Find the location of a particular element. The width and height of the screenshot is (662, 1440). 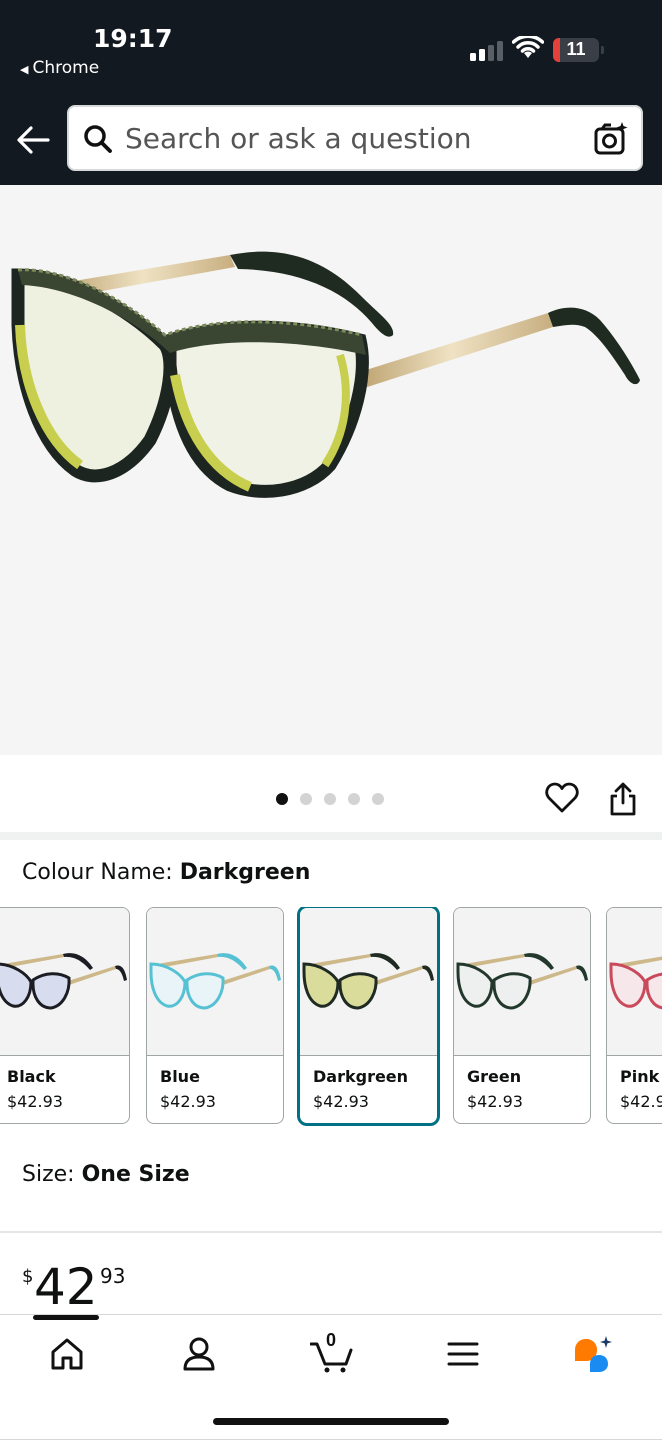

swatch-colour-name: Black is located at coordinates (31, 1076).